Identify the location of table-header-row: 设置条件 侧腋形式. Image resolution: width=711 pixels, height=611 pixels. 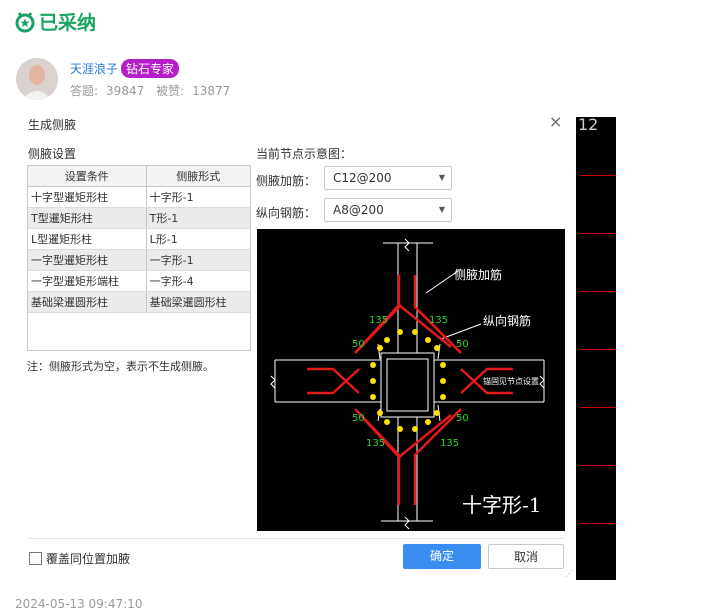
(139, 176).